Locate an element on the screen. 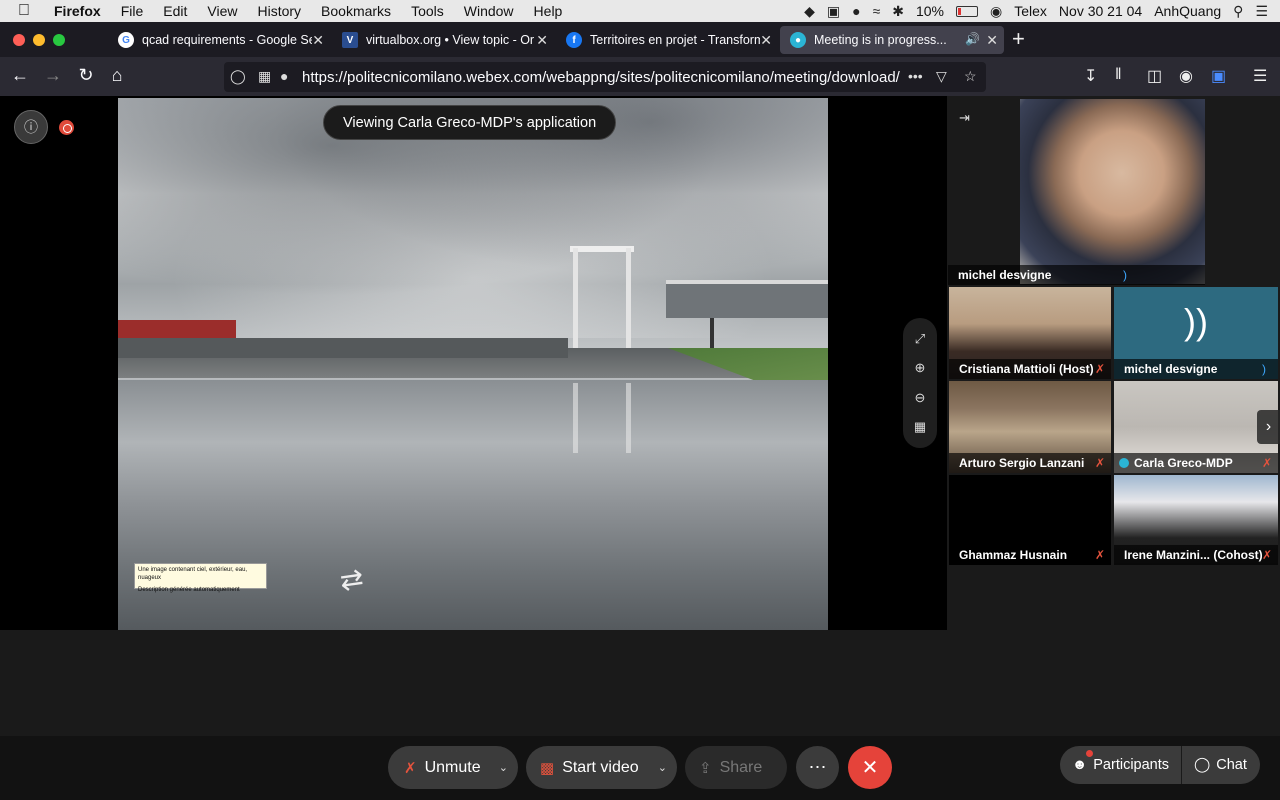 This screenshot has width=1280, height=800. account-icon: ◉ is located at coordinates (1186, 76).